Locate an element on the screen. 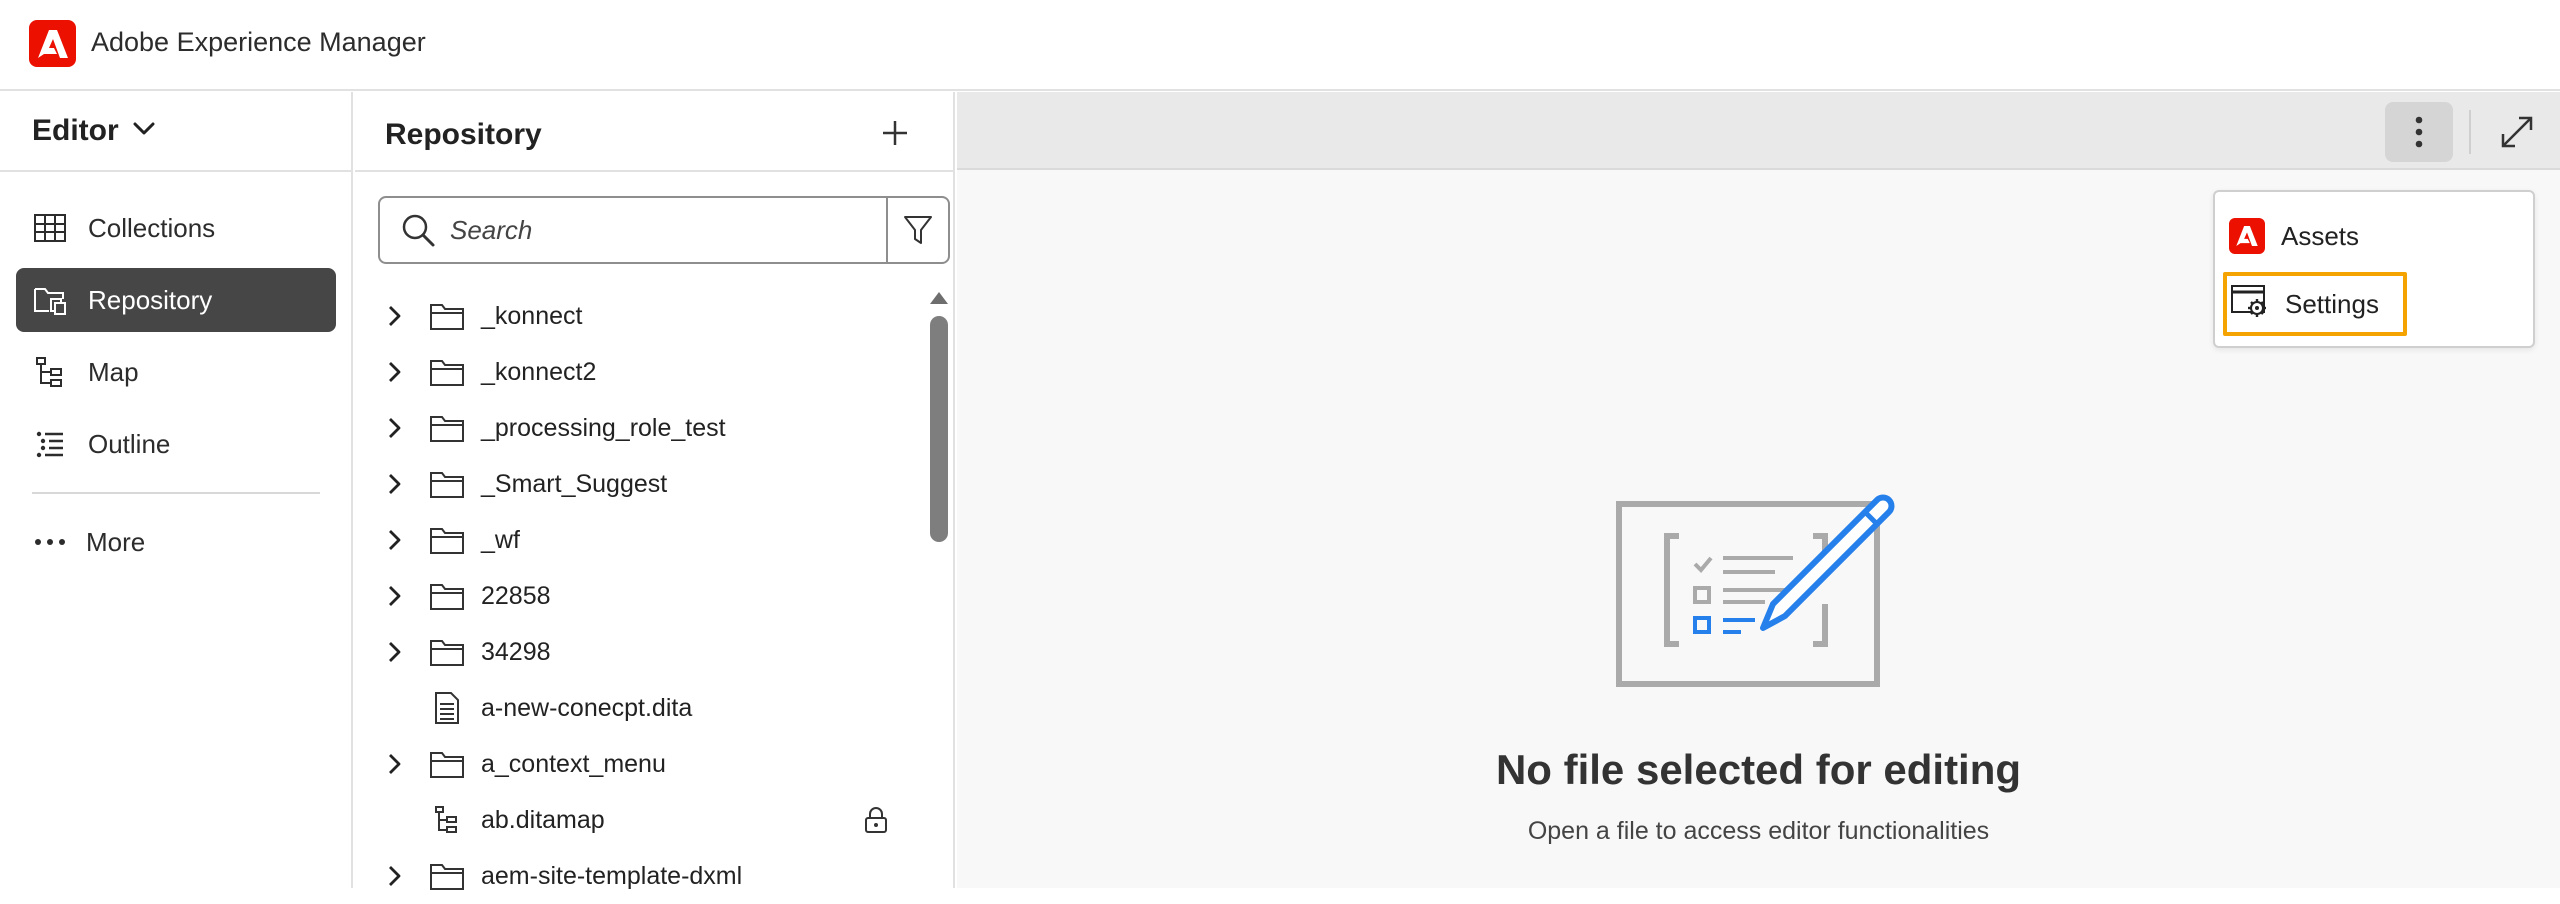 The height and width of the screenshot is (904, 2560). tree-row: _konnect is located at coordinates (635, 316).